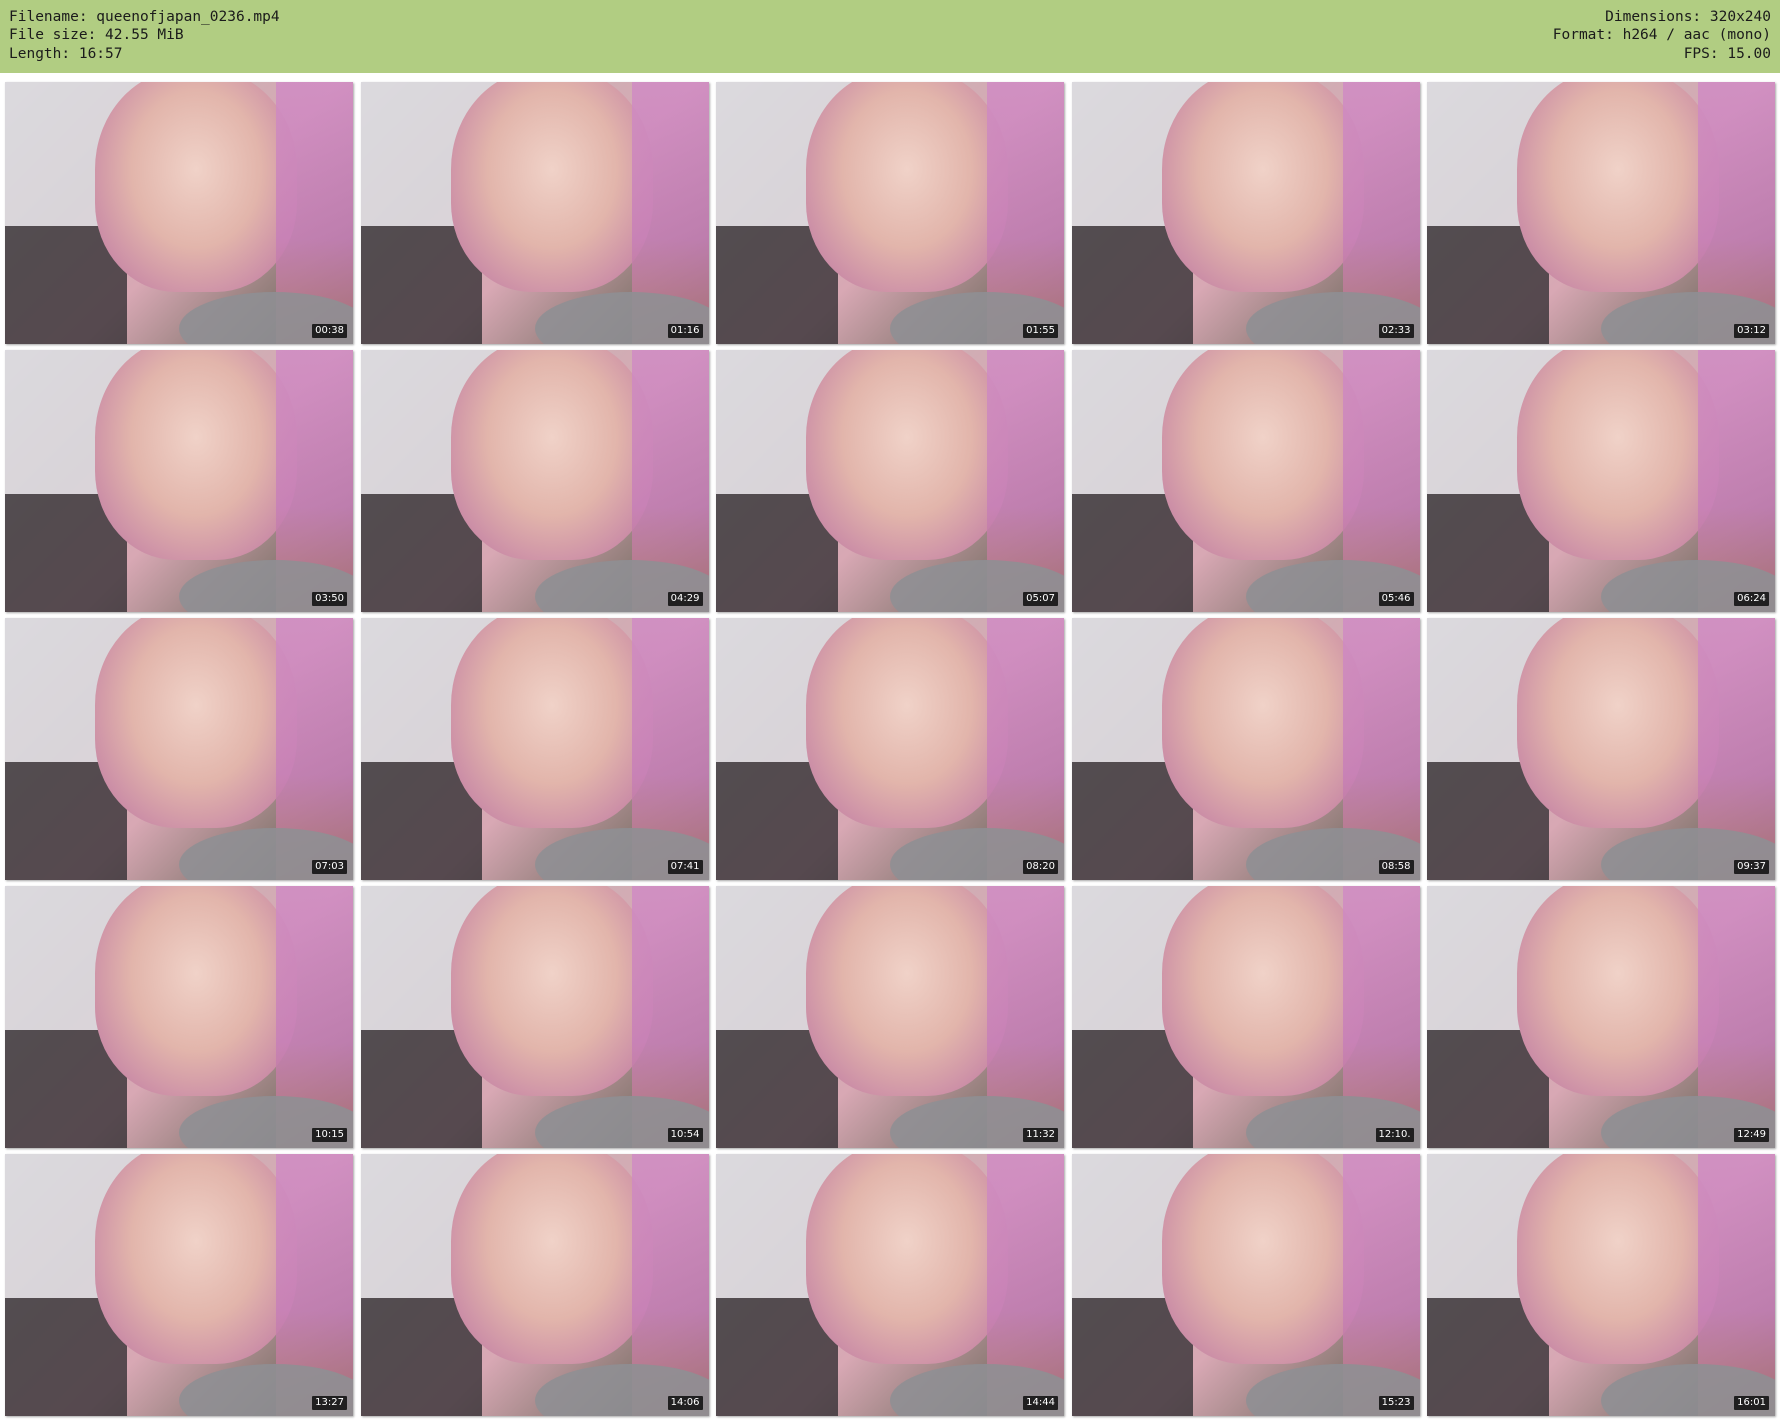  I want to click on timestamp-label: 07:41, so click(685, 867).